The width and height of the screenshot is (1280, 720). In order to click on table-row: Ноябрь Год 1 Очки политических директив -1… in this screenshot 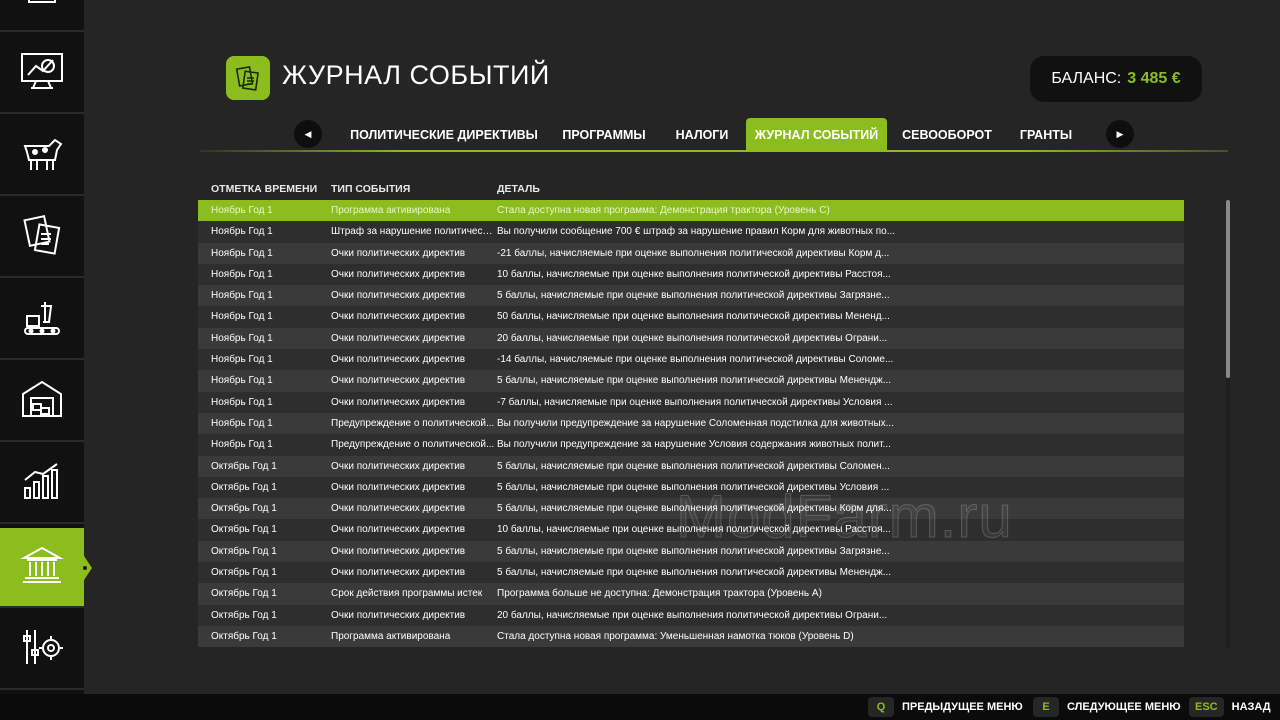, I will do `click(691, 360)`.